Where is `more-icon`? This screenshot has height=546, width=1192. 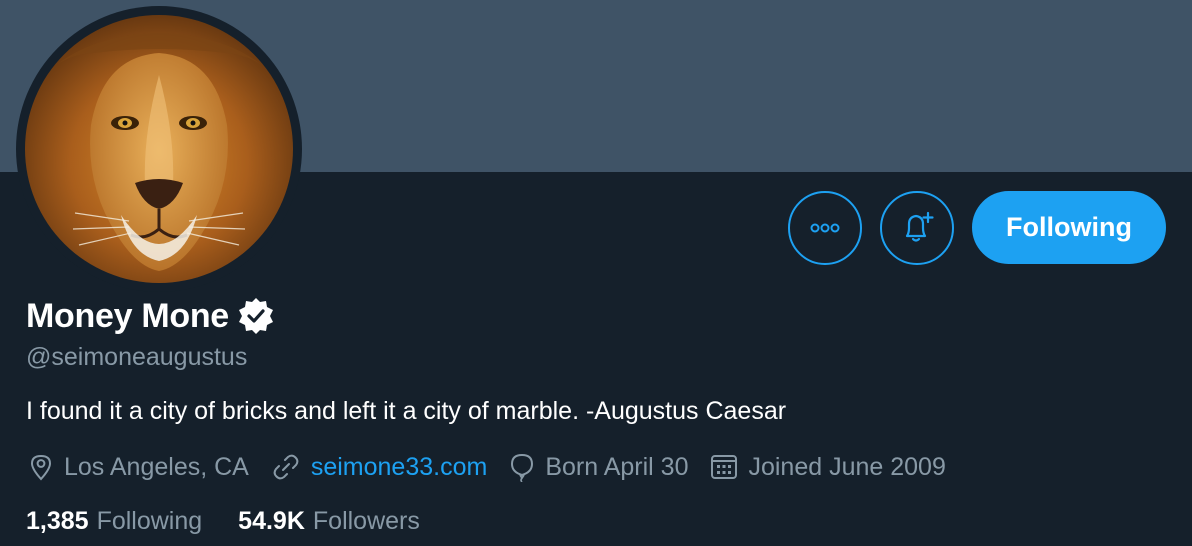 more-icon is located at coordinates (825, 228).